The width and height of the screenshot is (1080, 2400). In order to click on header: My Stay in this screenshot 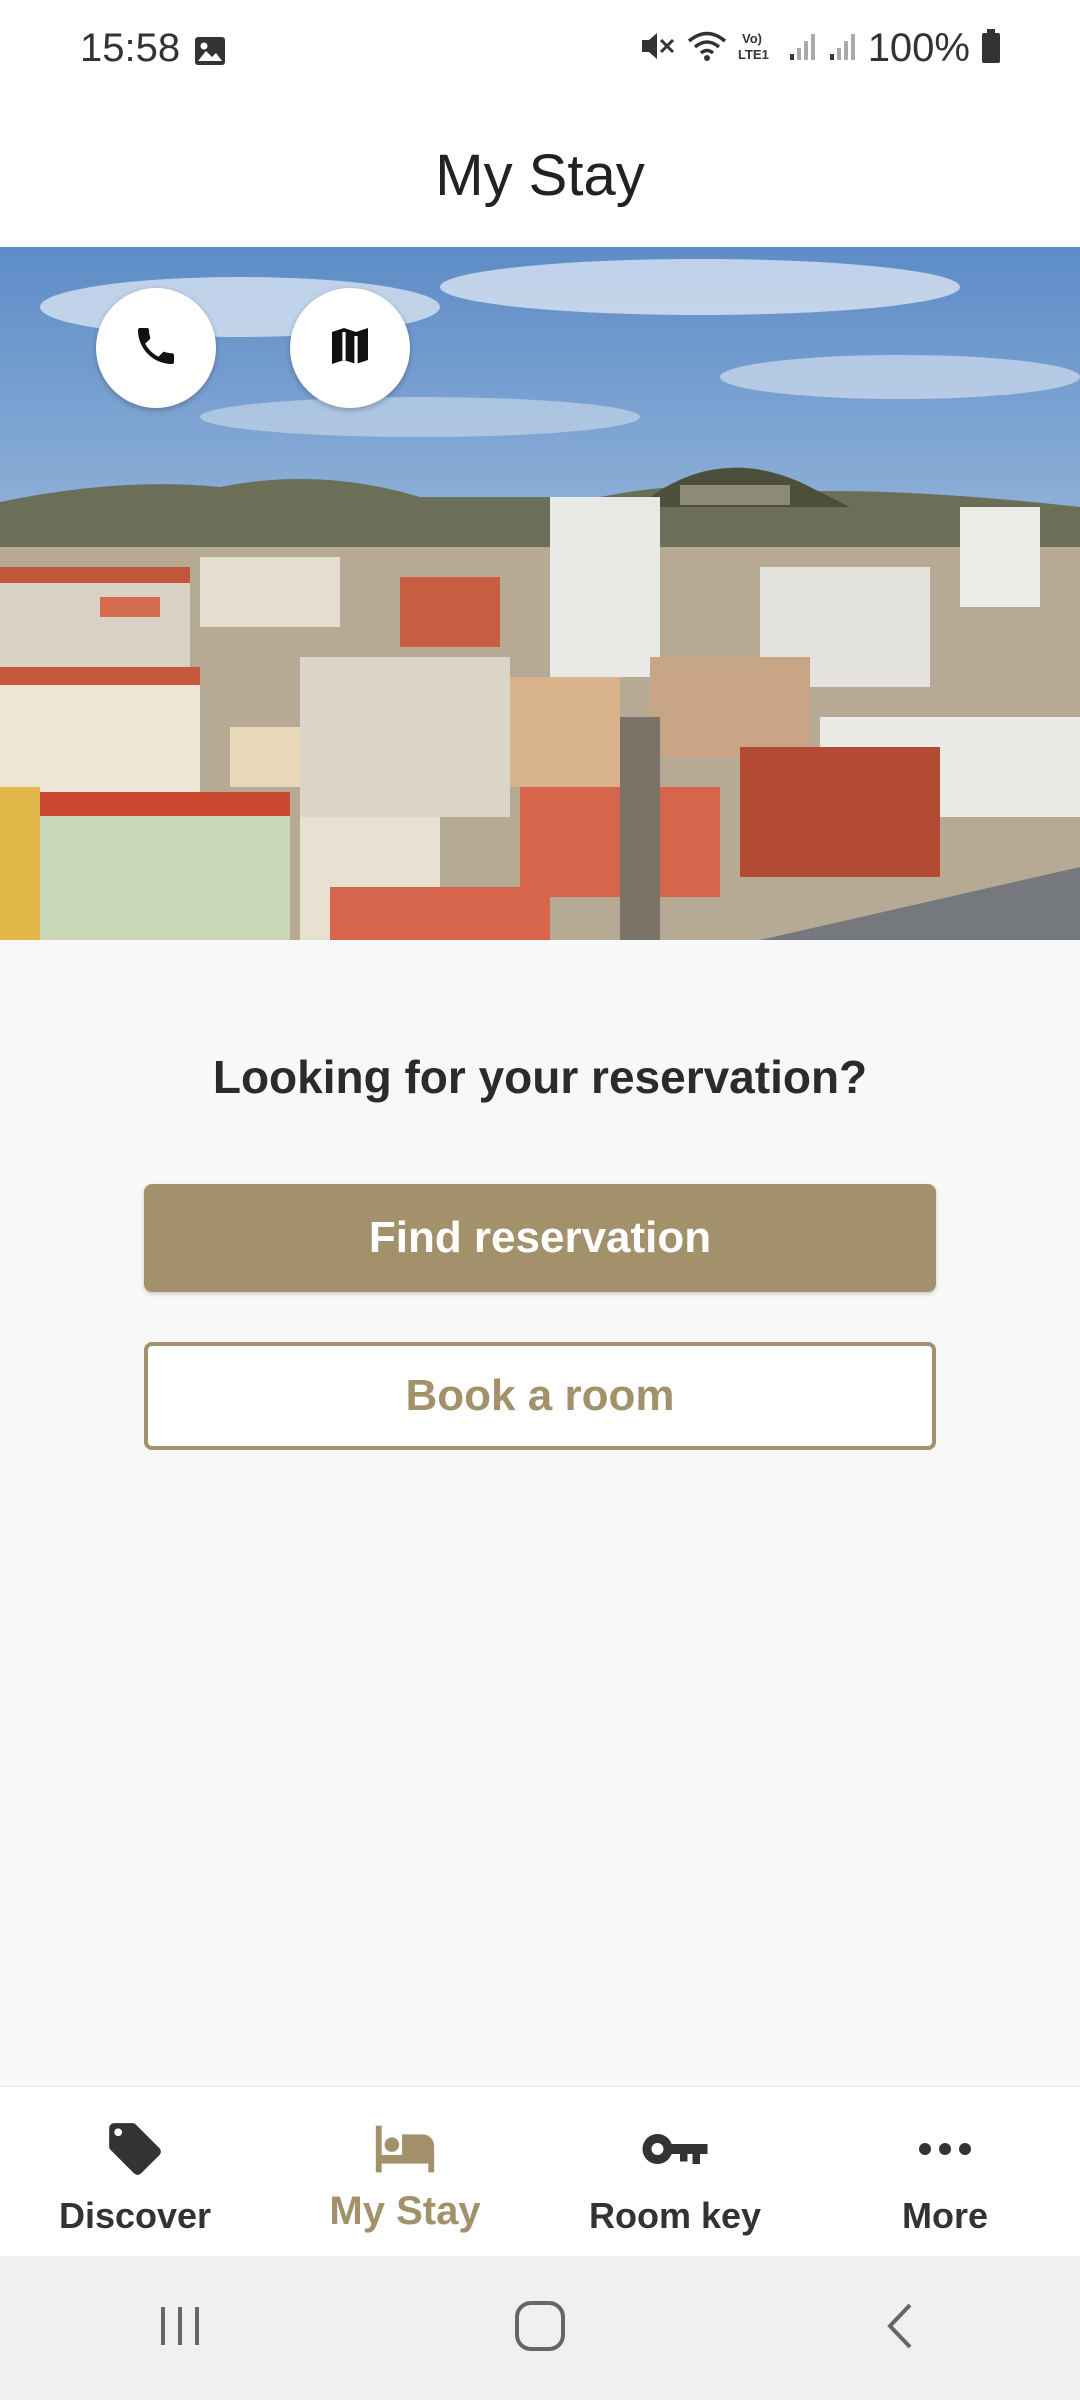, I will do `click(540, 175)`.